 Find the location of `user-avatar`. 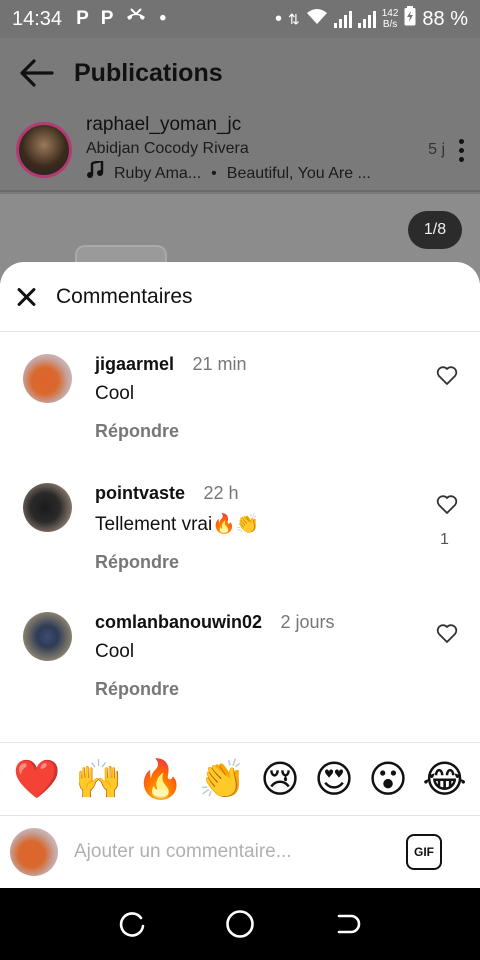

user-avatar is located at coordinates (34, 852).